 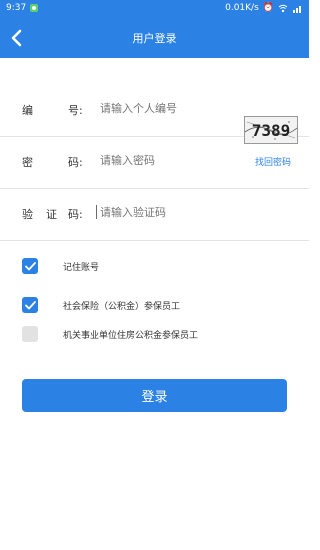 I want to click on checkbox-unchecked-icon, so click(x=30, y=334).